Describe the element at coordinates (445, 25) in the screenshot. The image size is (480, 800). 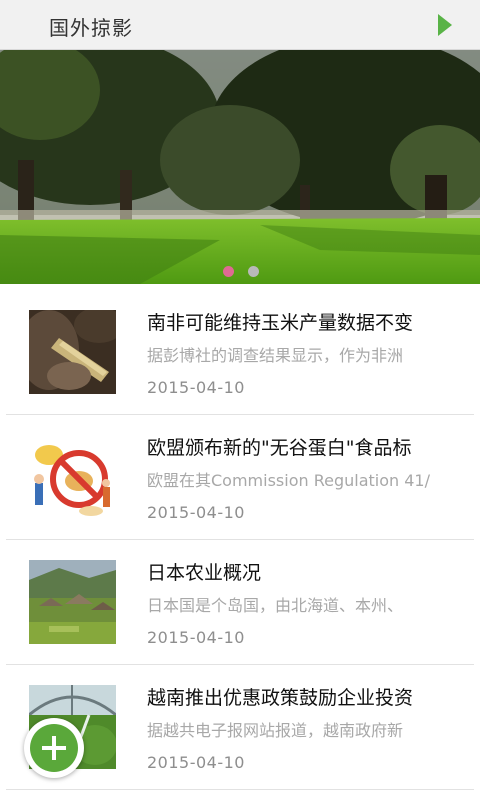
I see `play-arrow-icon` at that location.